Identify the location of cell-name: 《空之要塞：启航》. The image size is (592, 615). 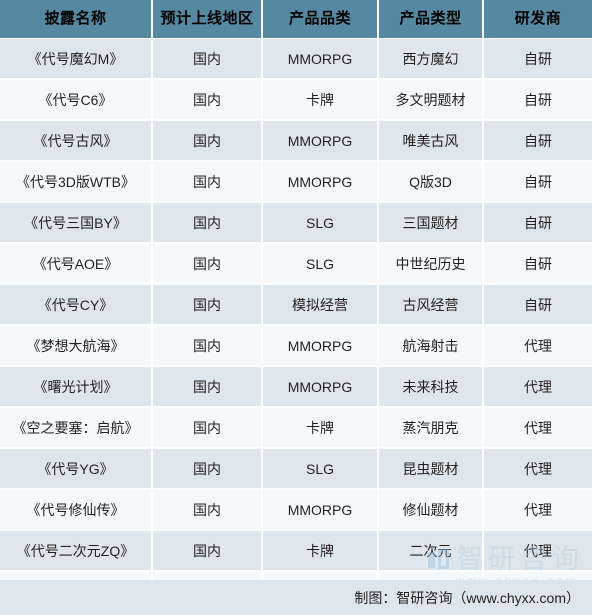
(76, 427).